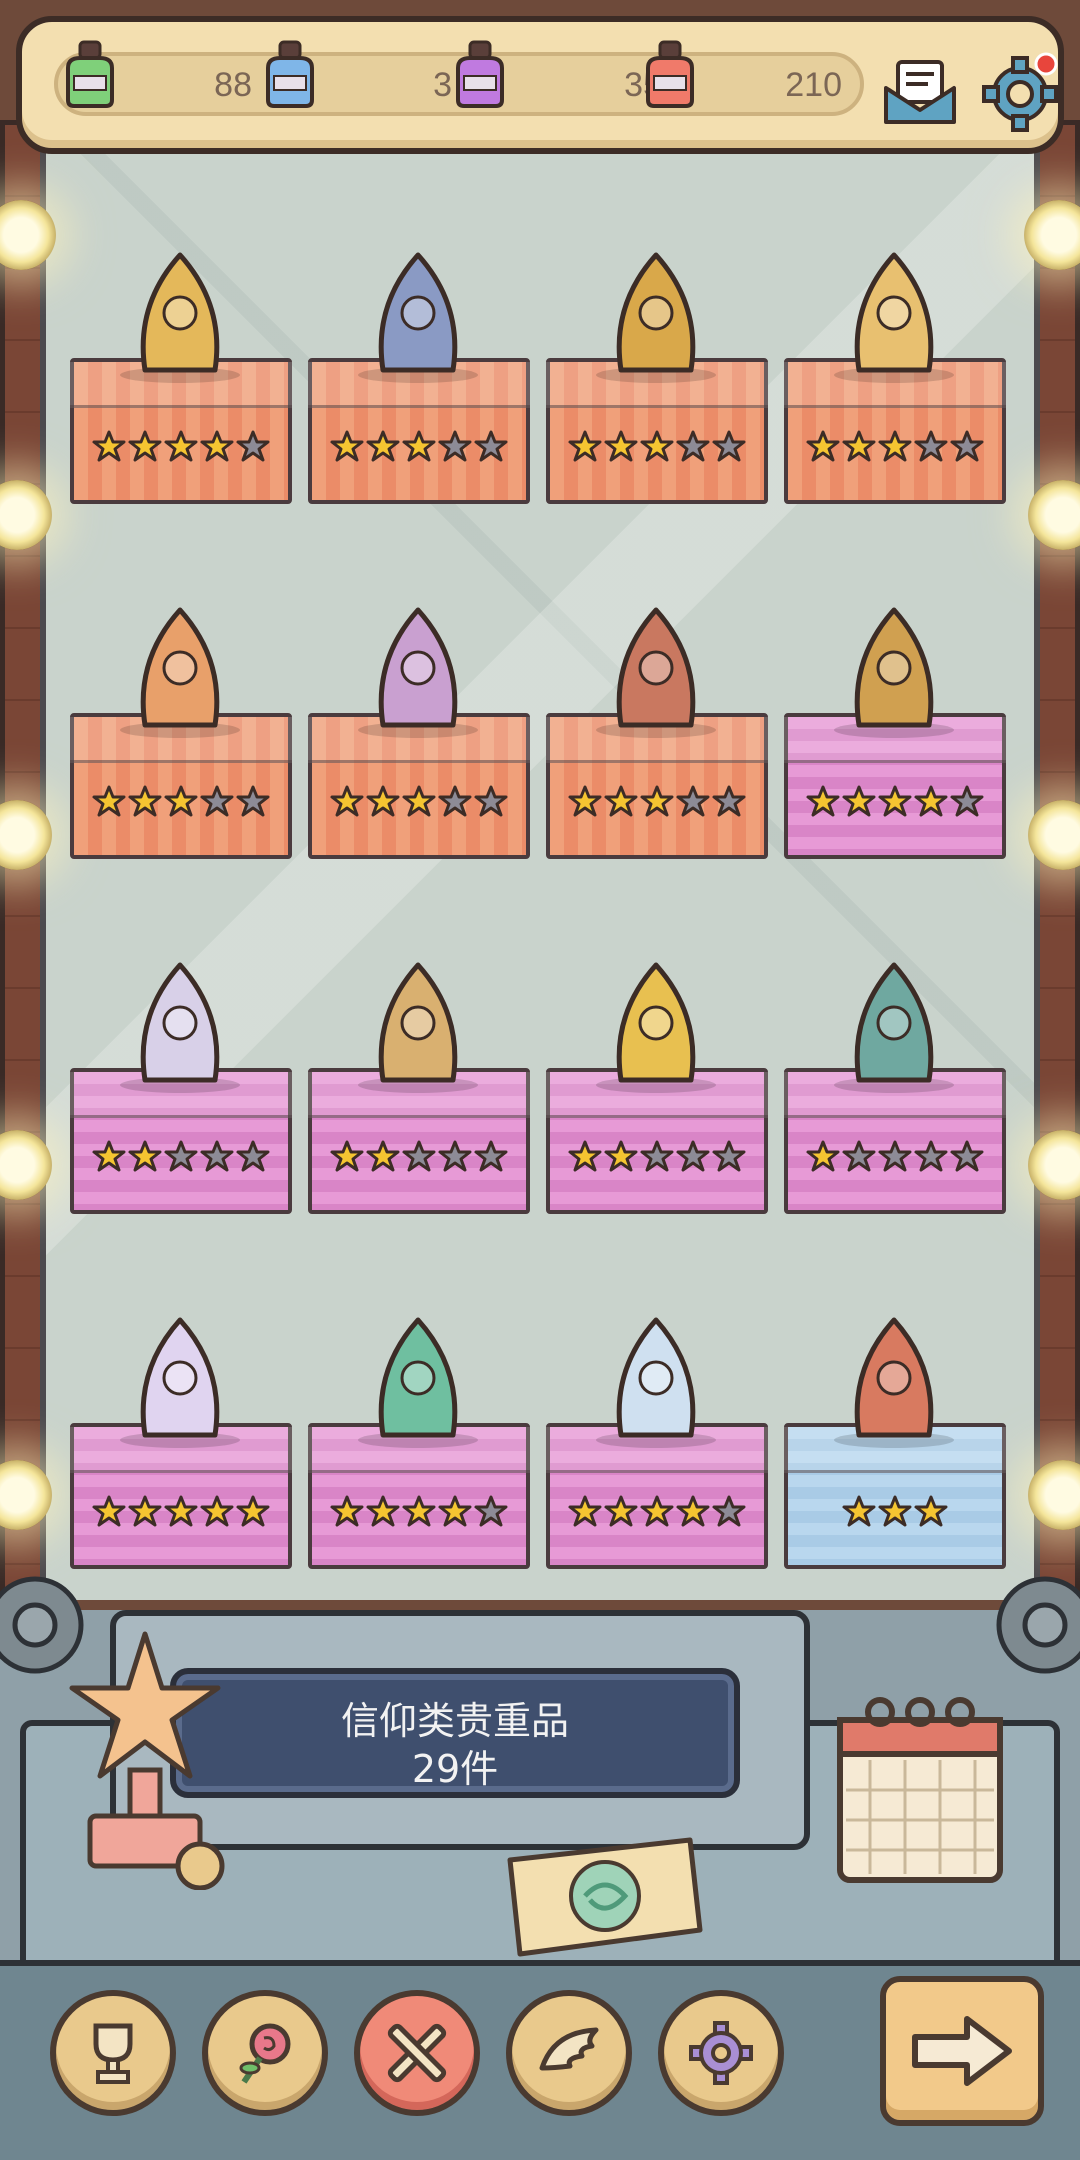 The width and height of the screenshot is (1080, 2160). I want to click on map-scroll-icon, so click(605, 1895).